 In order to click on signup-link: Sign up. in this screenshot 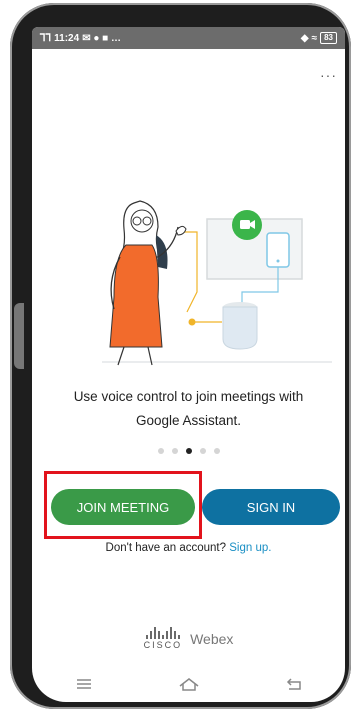, I will do `click(250, 548)`.